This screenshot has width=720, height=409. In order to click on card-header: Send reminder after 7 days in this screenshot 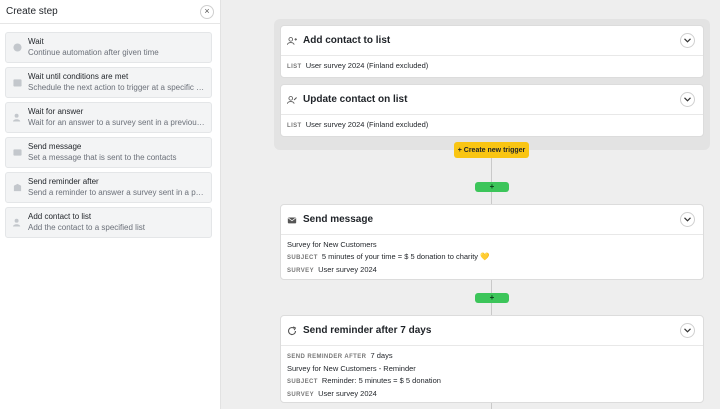, I will do `click(492, 331)`.